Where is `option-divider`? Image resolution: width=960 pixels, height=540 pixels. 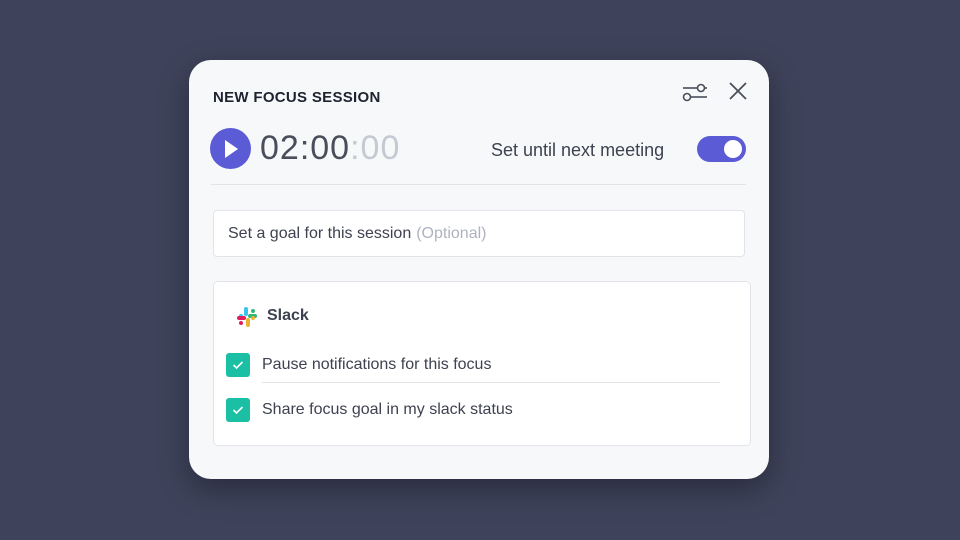 option-divider is located at coordinates (491, 382).